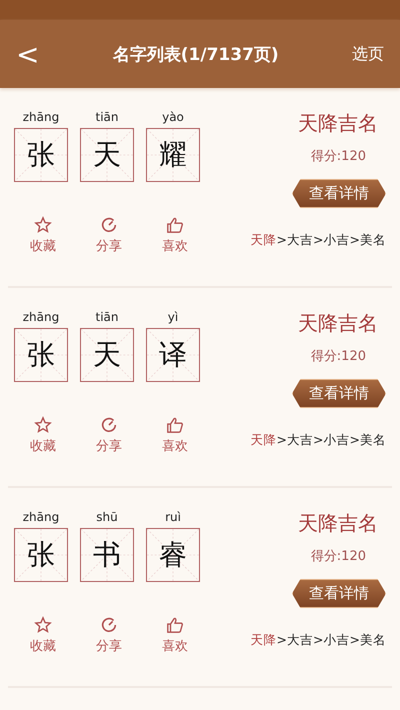 This screenshot has height=710, width=400. What do you see at coordinates (173, 317) in the screenshot?
I see `pinyin: yì` at bounding box center [173, 317].